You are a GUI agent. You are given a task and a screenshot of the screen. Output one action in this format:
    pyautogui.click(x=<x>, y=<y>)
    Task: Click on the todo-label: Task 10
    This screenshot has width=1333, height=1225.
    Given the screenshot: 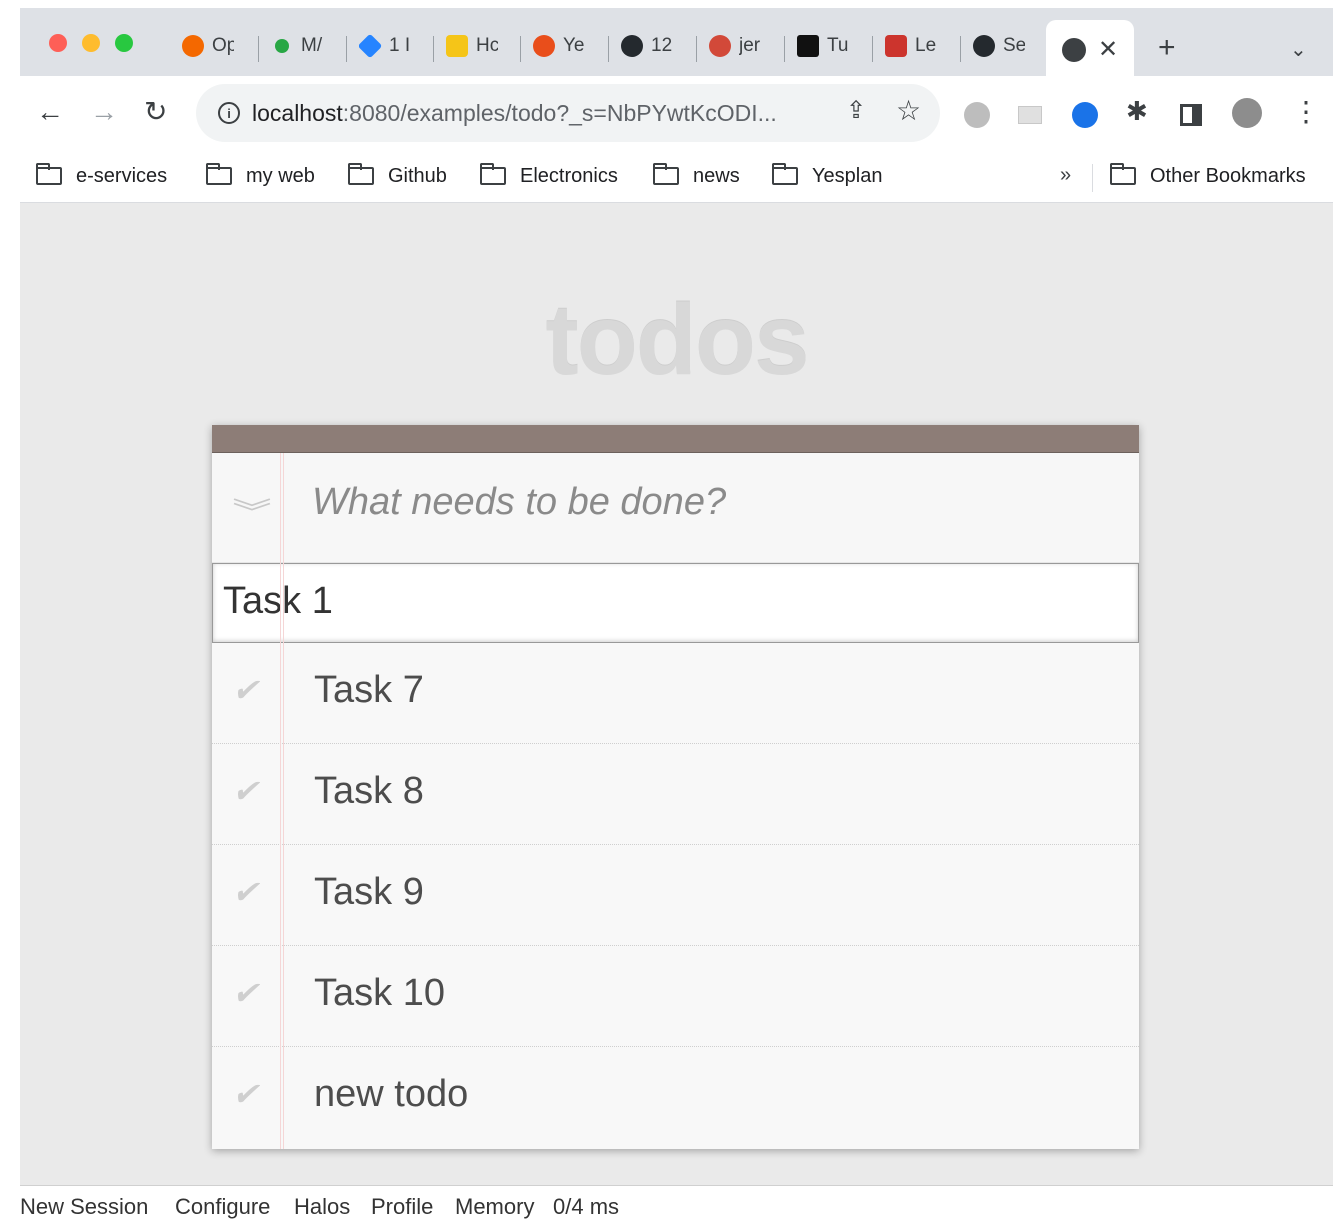 What is the action you would take?
    pyautogui.click(x=379, y=993)
    